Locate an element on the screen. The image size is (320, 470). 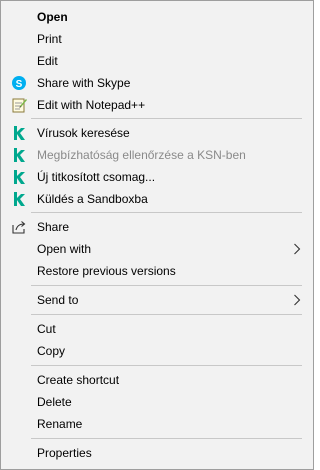
menu-item-print-label: Print is located at coordinates (49, 39).